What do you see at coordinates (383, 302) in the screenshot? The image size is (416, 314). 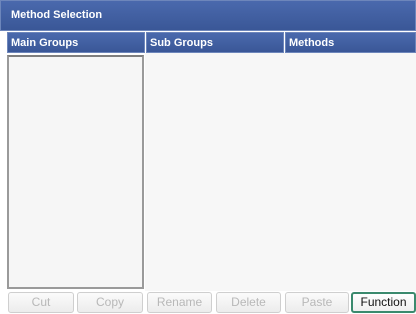 I see `function-button: Function` at bounding box center [383, 302].